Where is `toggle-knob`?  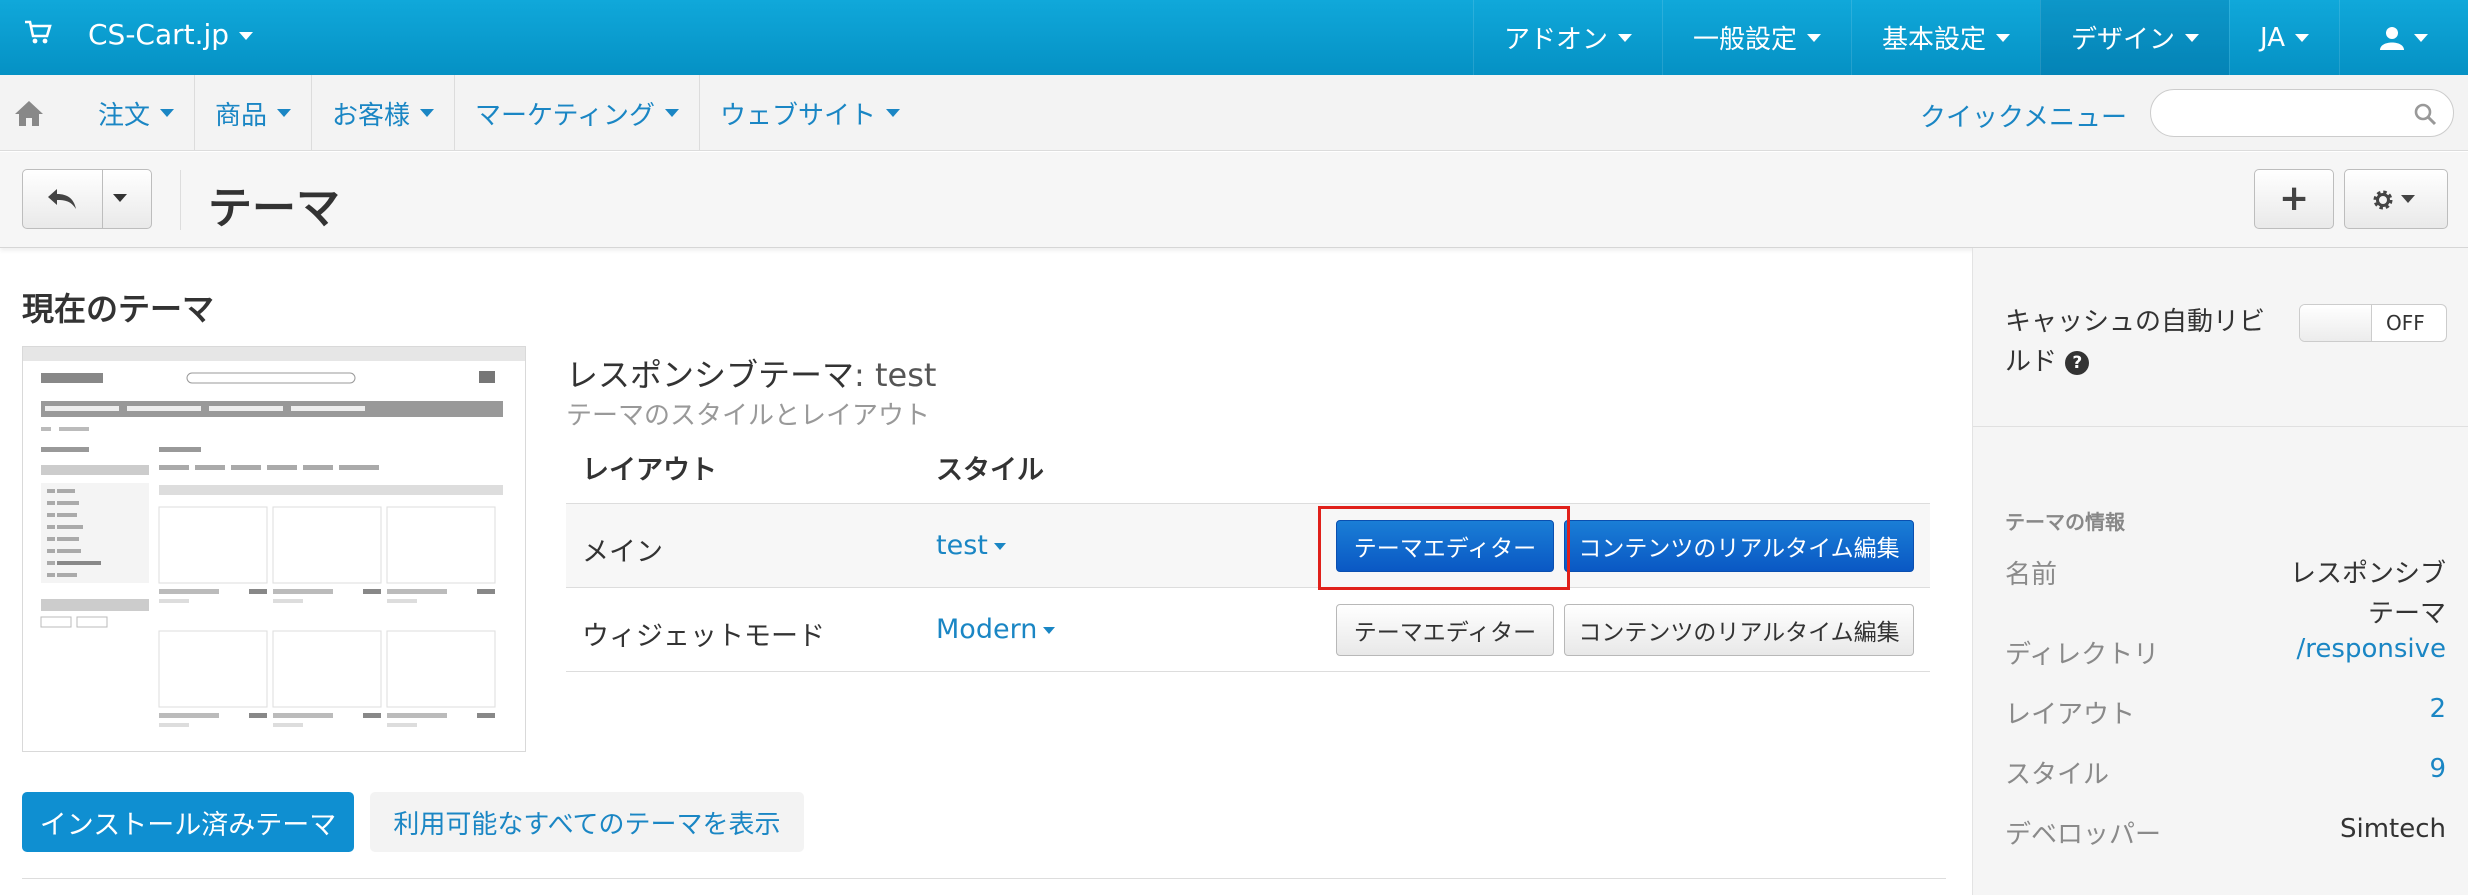 toggle-knob is located at coordinates (2336, 323).